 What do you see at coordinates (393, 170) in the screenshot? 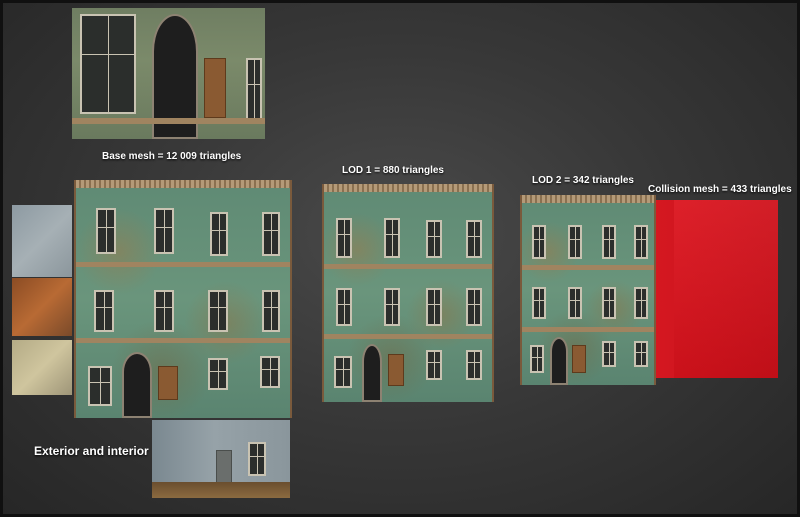
I see `lod1-label: LOD 1 = 880 triangles` at bounding box center [393, 170].